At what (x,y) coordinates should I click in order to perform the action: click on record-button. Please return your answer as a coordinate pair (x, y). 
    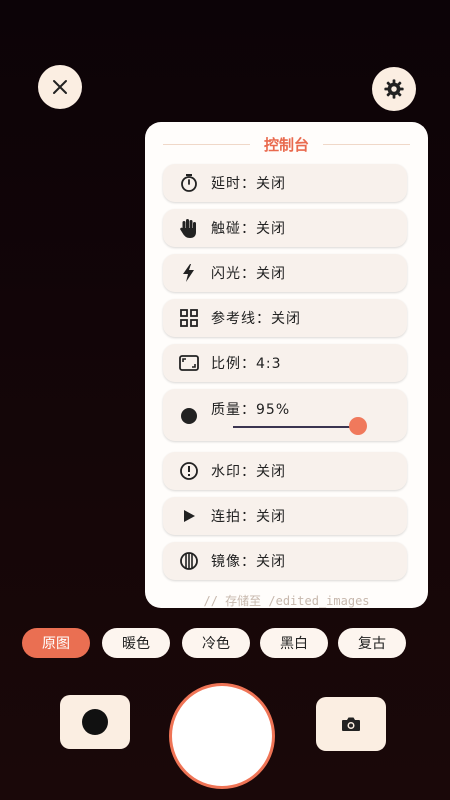
    Looking at the image, I should click on (95, 722).